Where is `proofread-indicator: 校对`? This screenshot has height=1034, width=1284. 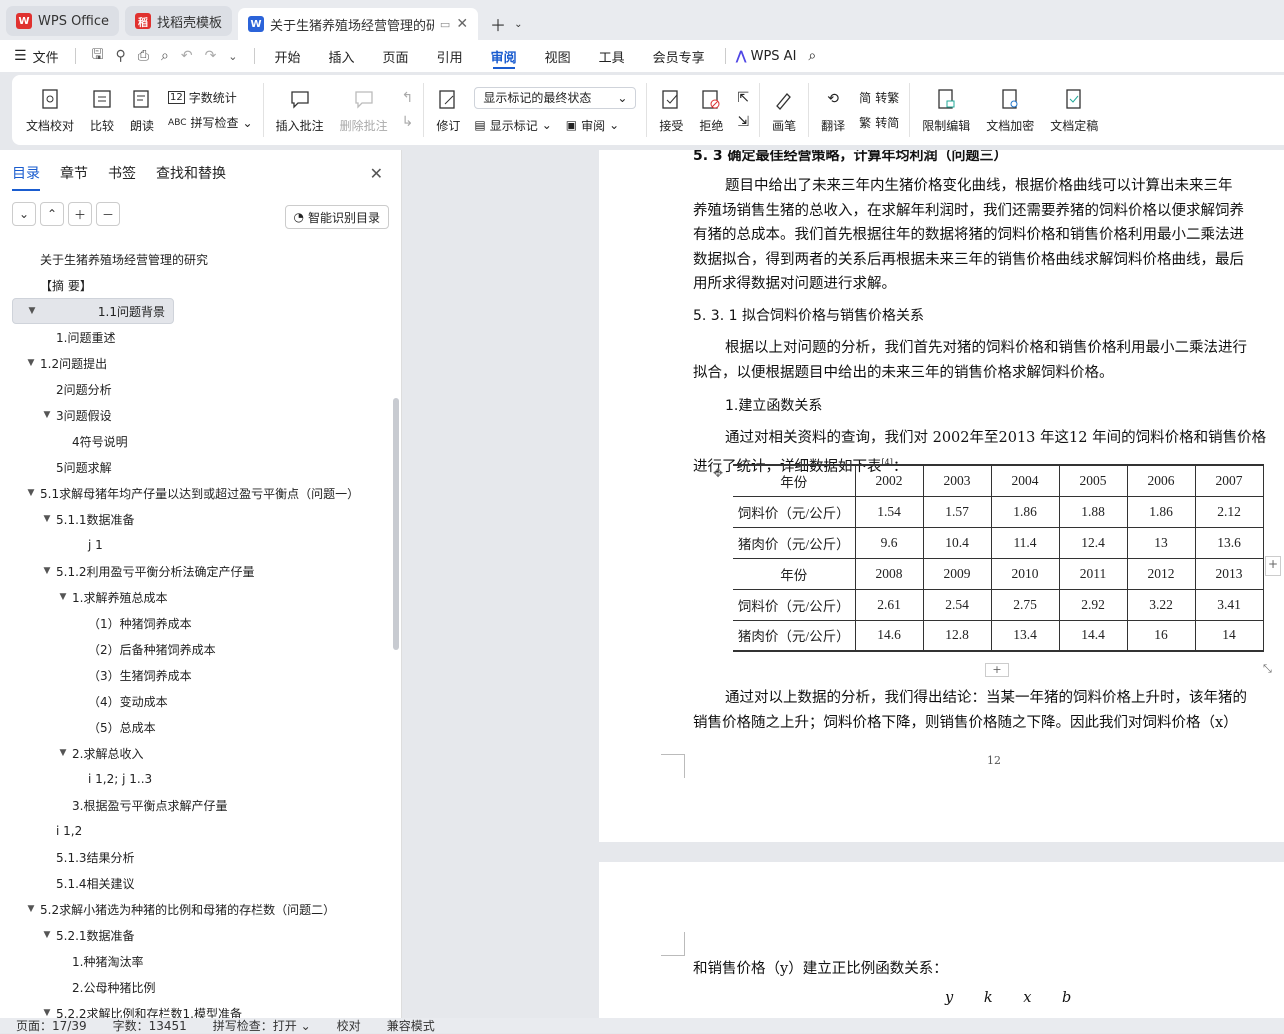
proofread-indicator: 校对 is located at coordinates (349, 1025).